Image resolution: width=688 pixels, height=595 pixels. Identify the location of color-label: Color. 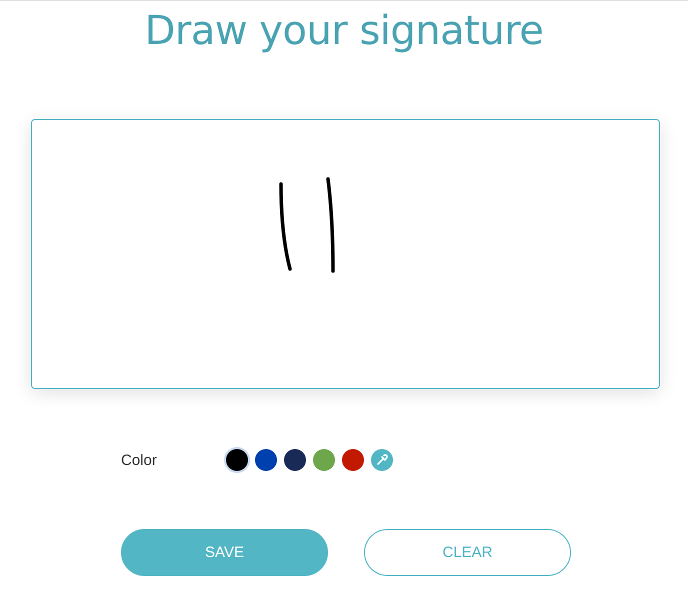
(139, 460).